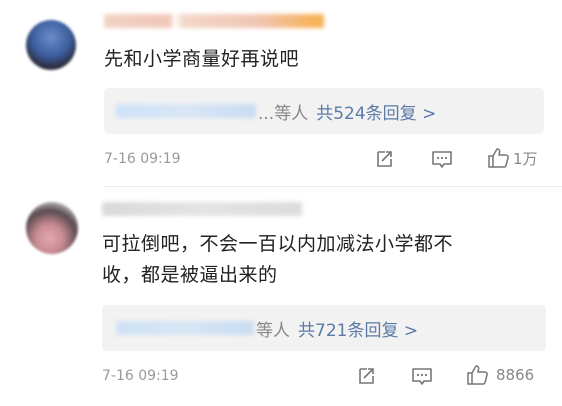  Describe the element at coordinates (283, 113) in the screenshot. I see `replies-suffix: ...等人` at that location.